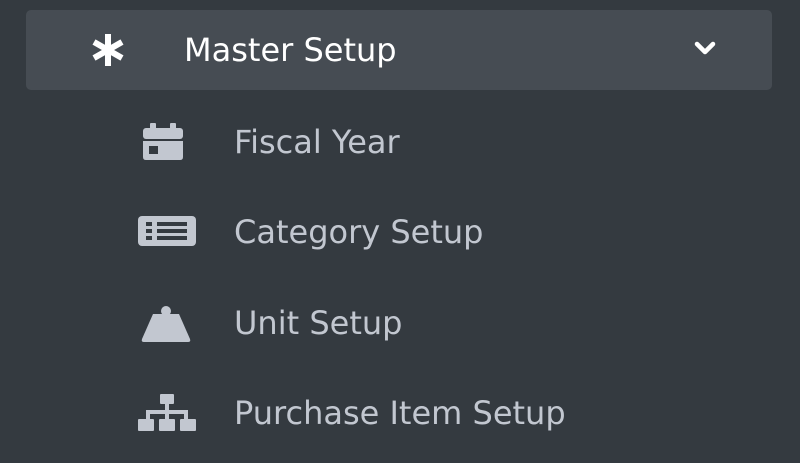 The height and width of the screenshot is (463, 800). I want to click on nav-item-fiscal-year: Fiscal Year, so click(430, 142).